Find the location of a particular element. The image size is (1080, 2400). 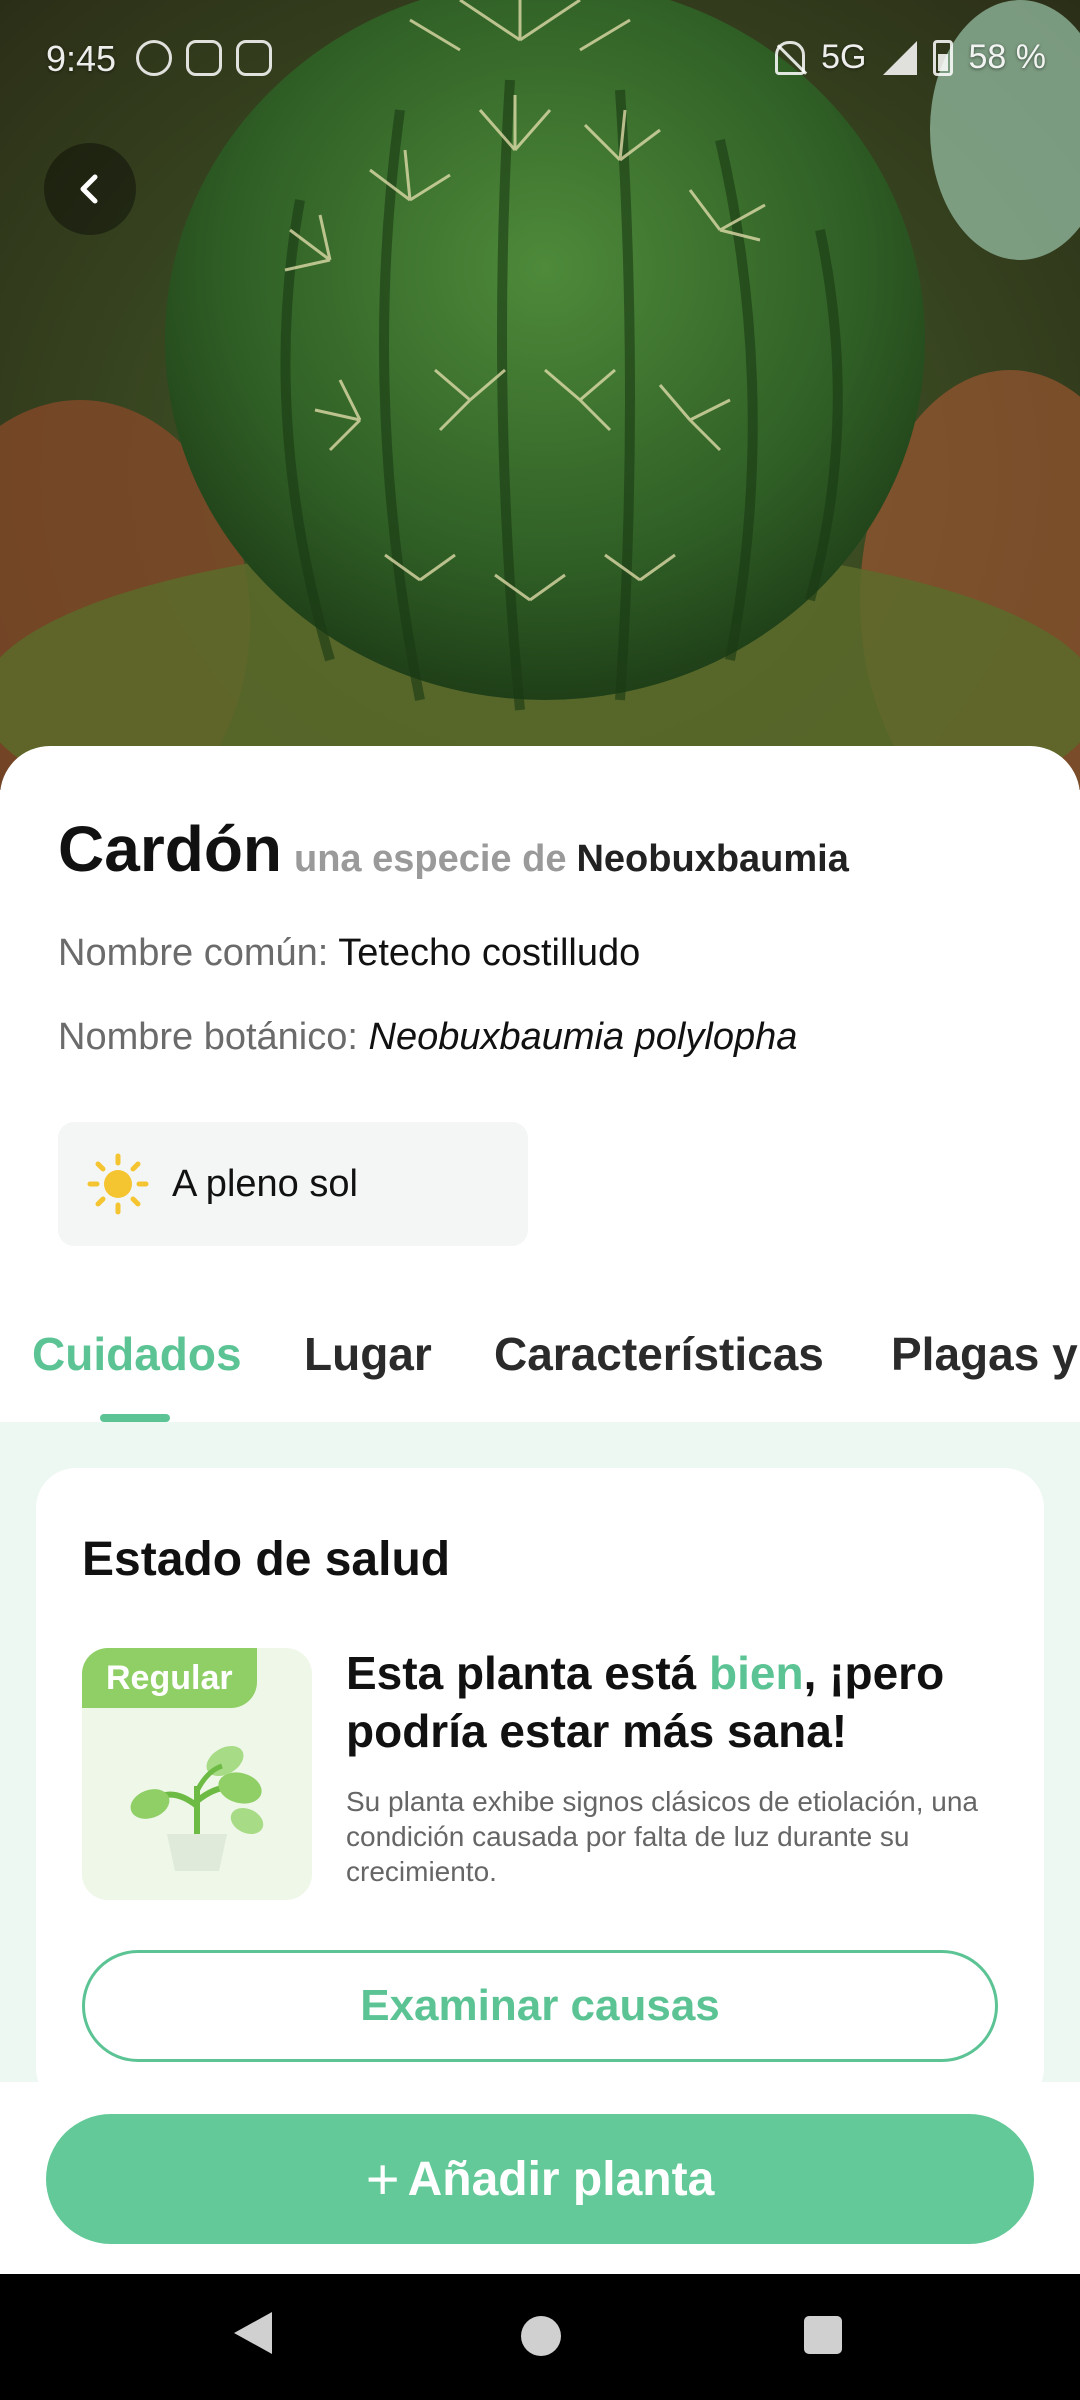

health-illustration: Regular is located at coordinates (197, 1774).